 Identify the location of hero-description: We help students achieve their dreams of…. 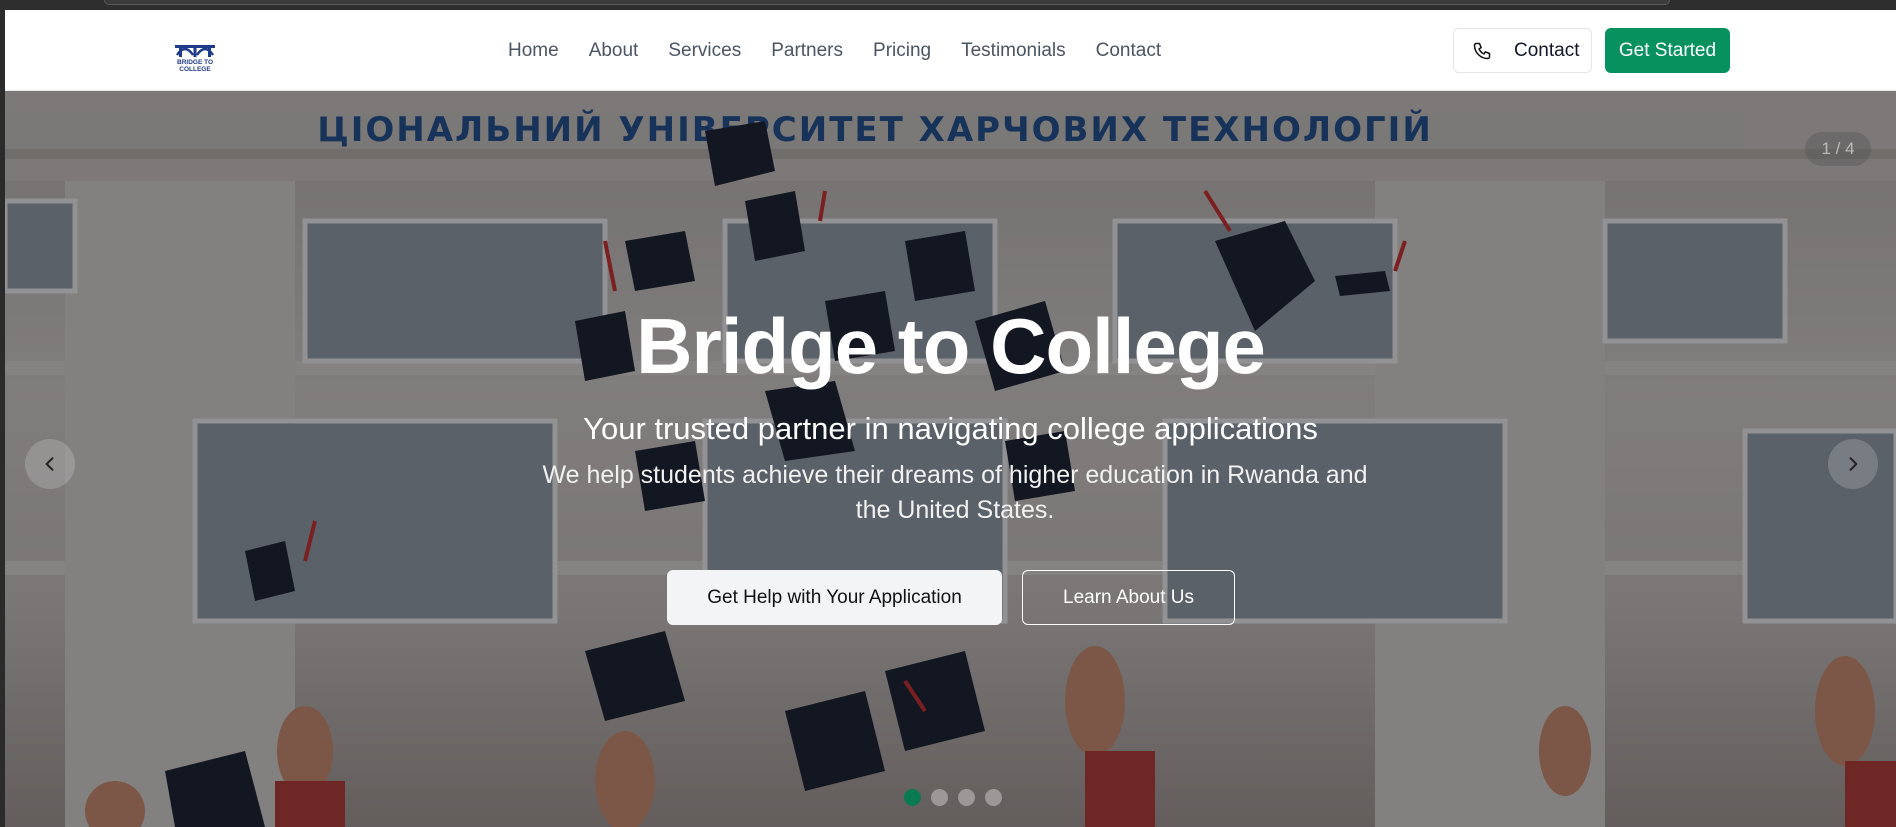
(955, 492).